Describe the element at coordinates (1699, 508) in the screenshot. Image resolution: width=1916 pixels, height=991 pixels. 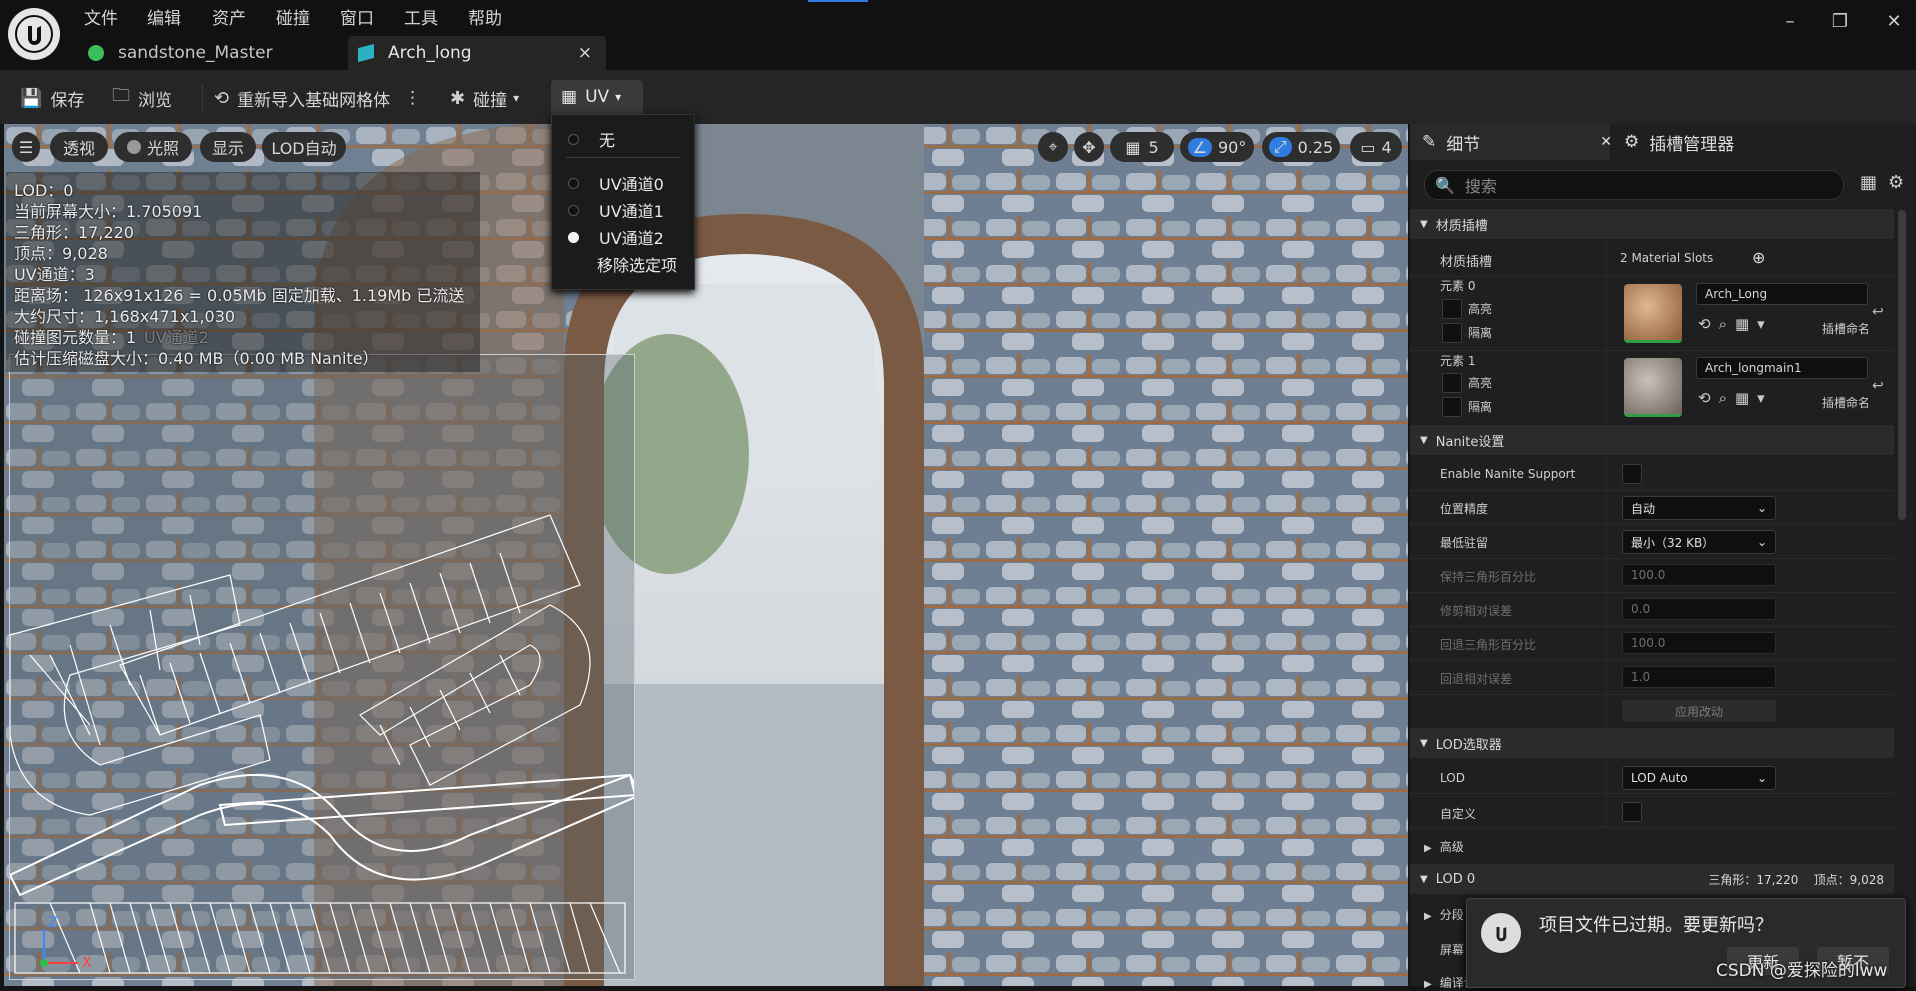
I see `position-precision-select: 自动 ⌄` at that location.